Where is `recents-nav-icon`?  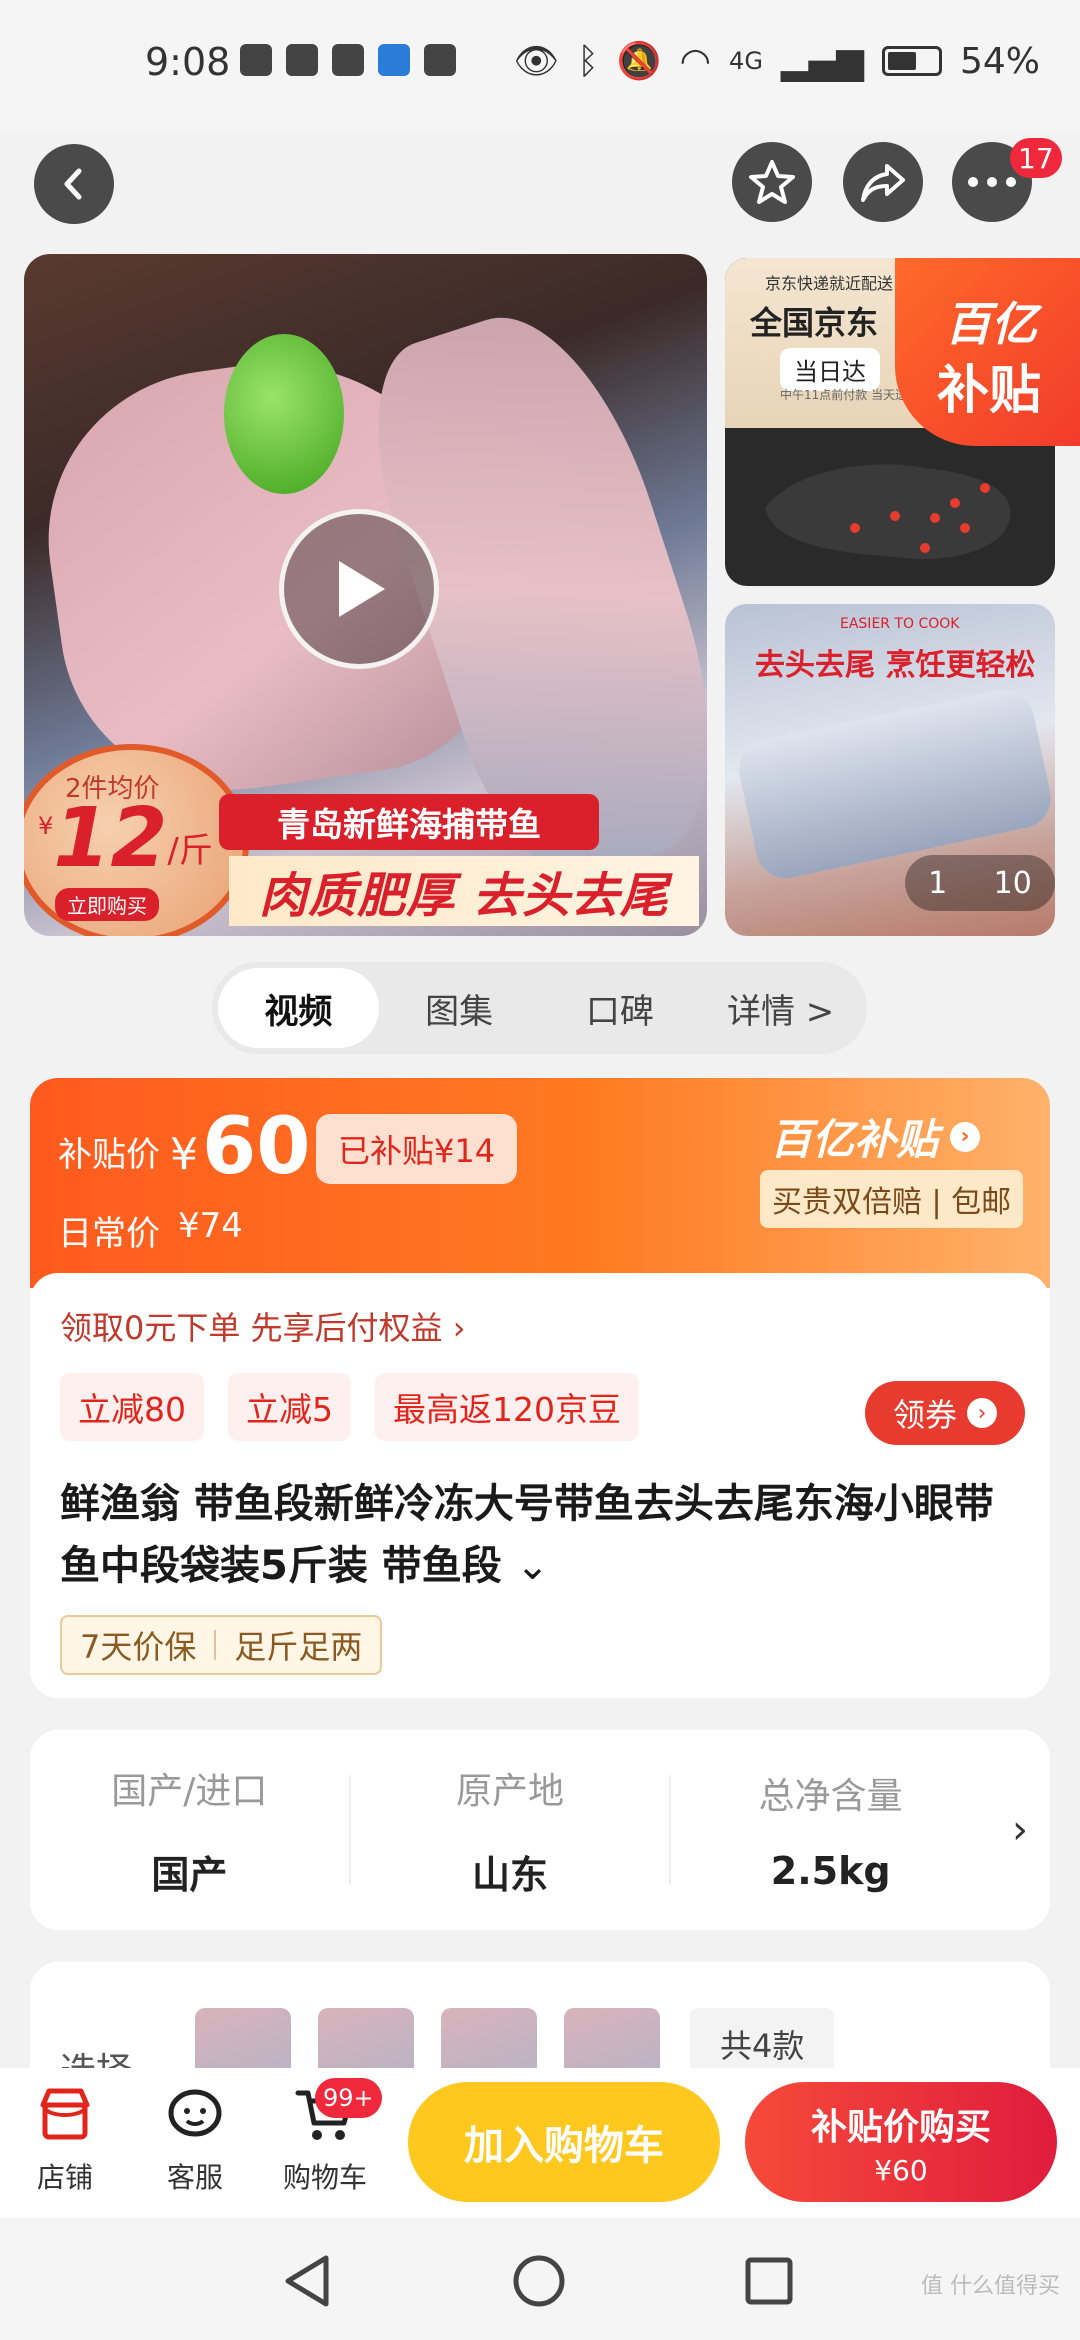 recents-nav-icon is located at coordinates (769, 2281).